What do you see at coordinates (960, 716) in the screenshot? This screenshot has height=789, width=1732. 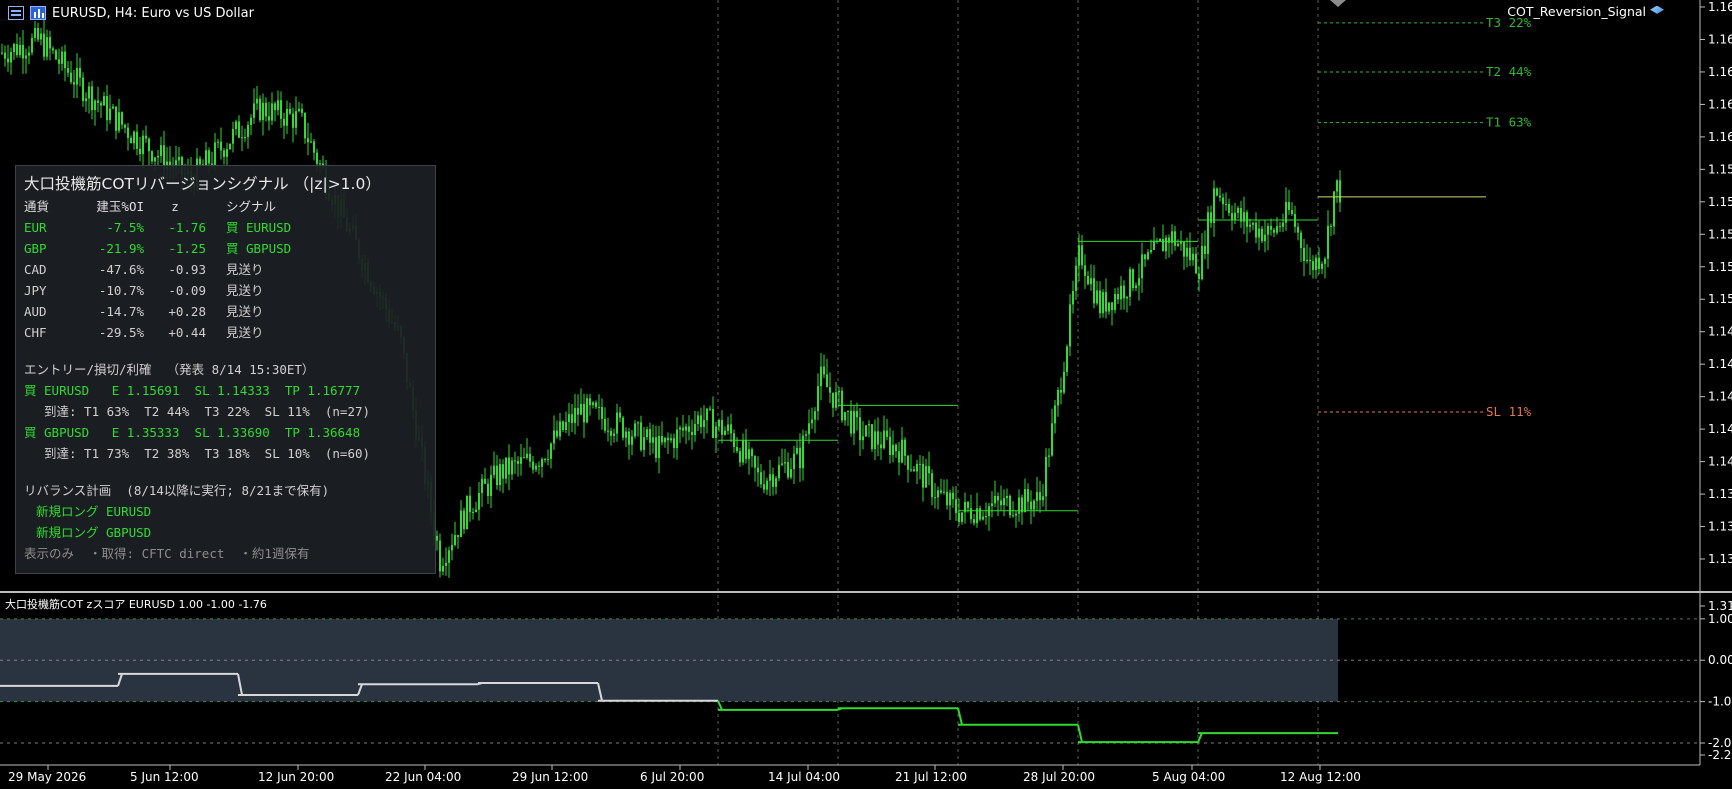 I see `zscore-step` at bounding box center [960, 716].